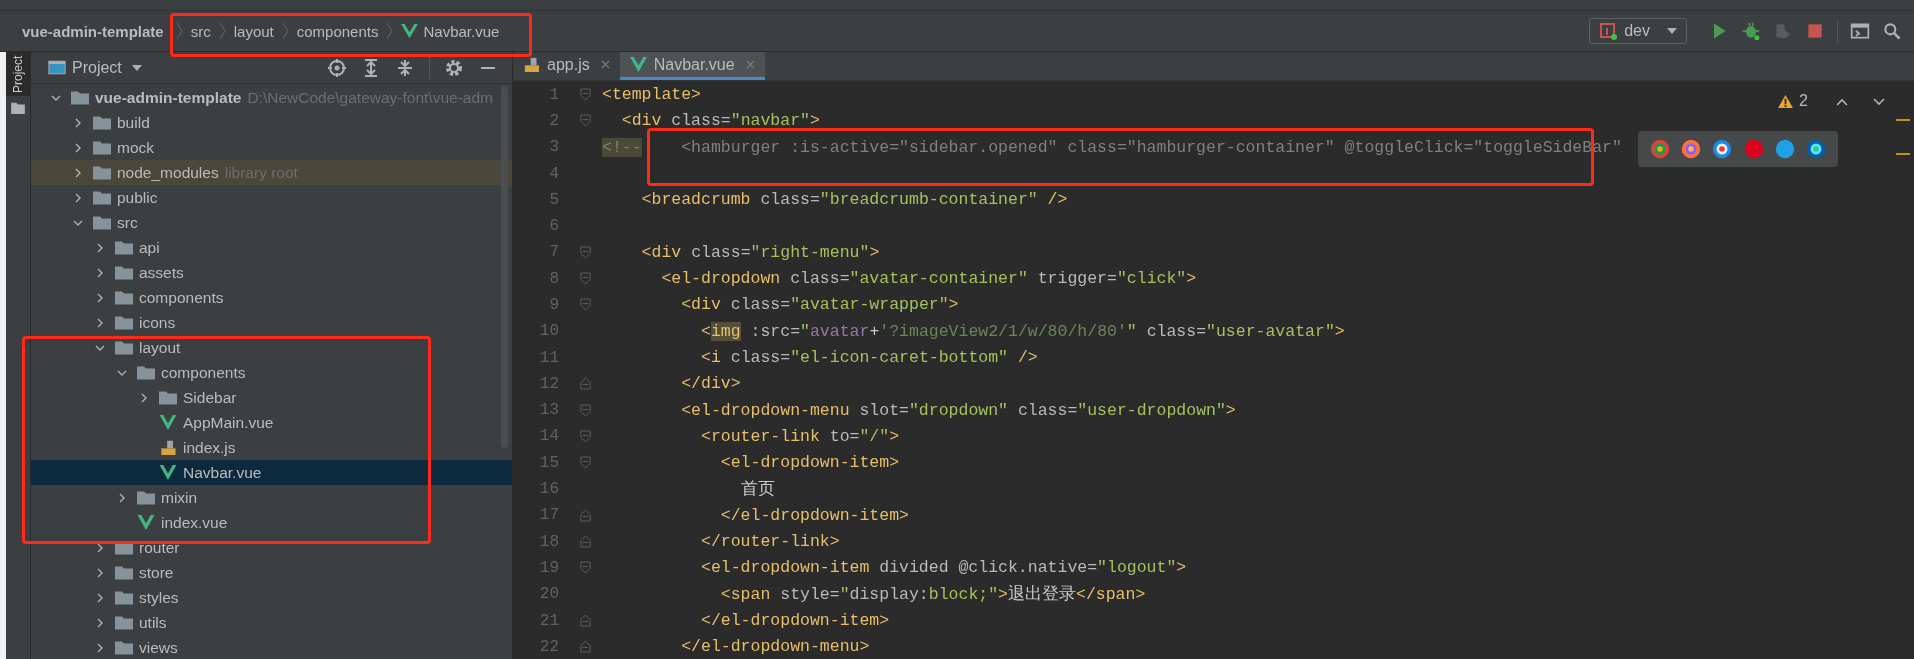  I want to click on tree-row: store, so click(271, 572).